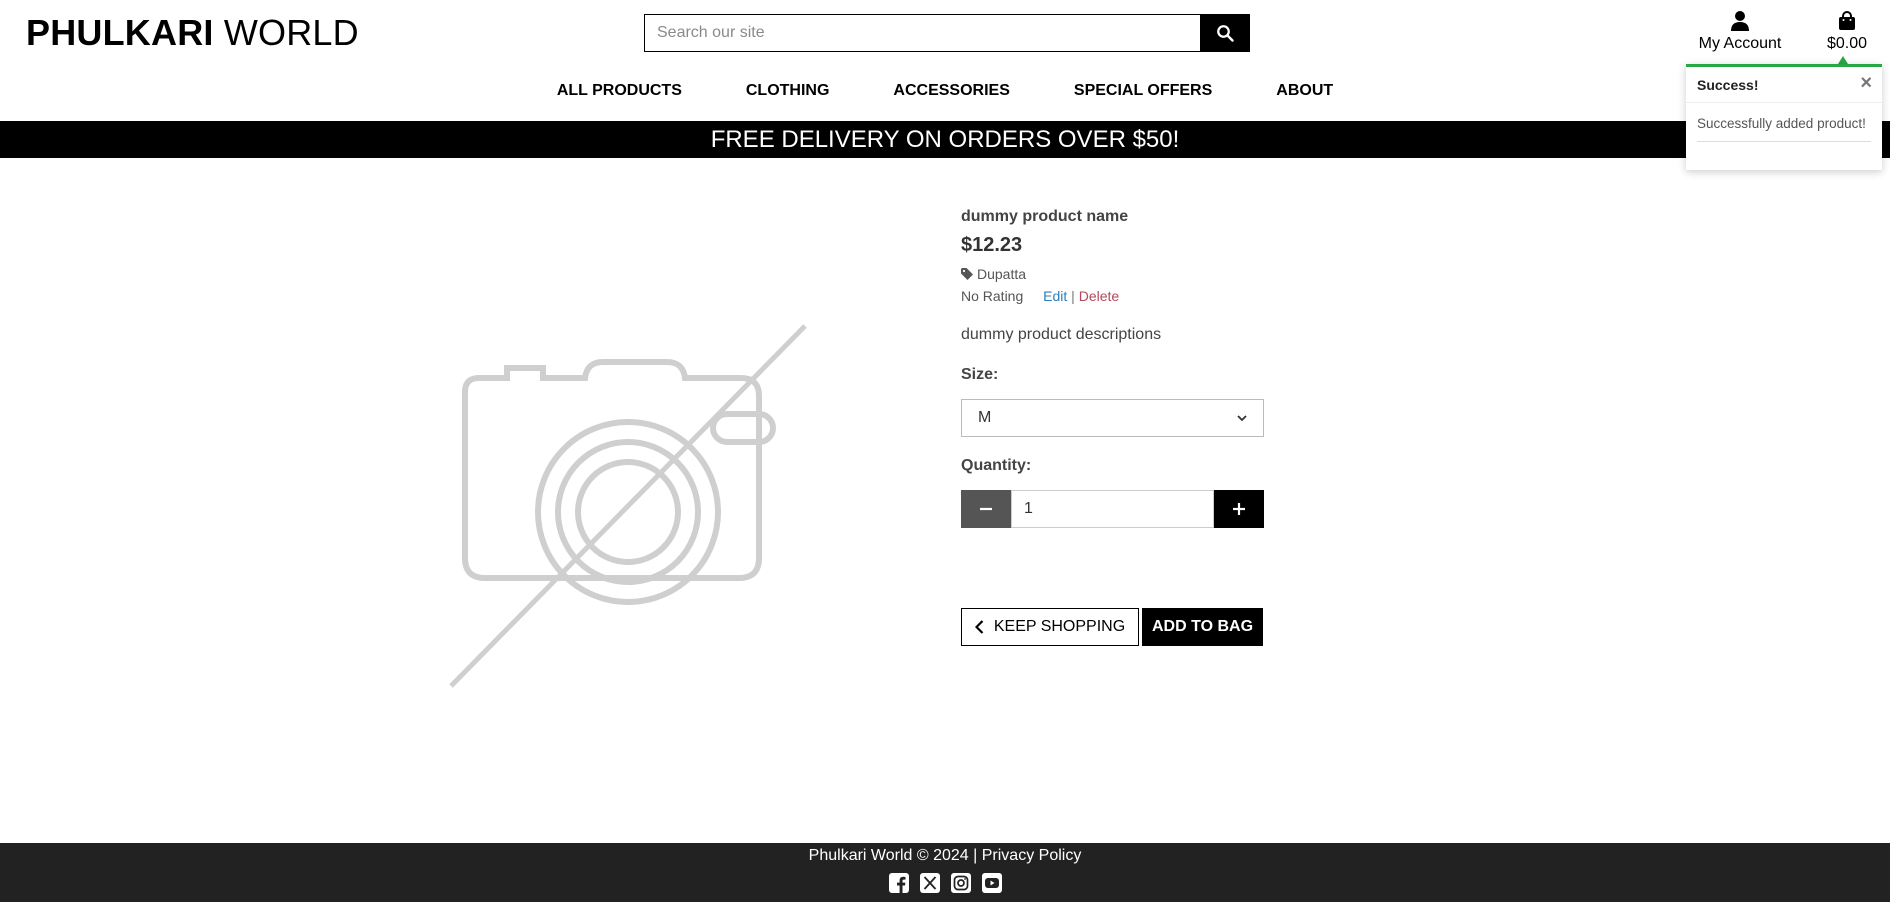  I want to click on nav-special-offers: SPECIAL OFFERS, so click(1143, 91).